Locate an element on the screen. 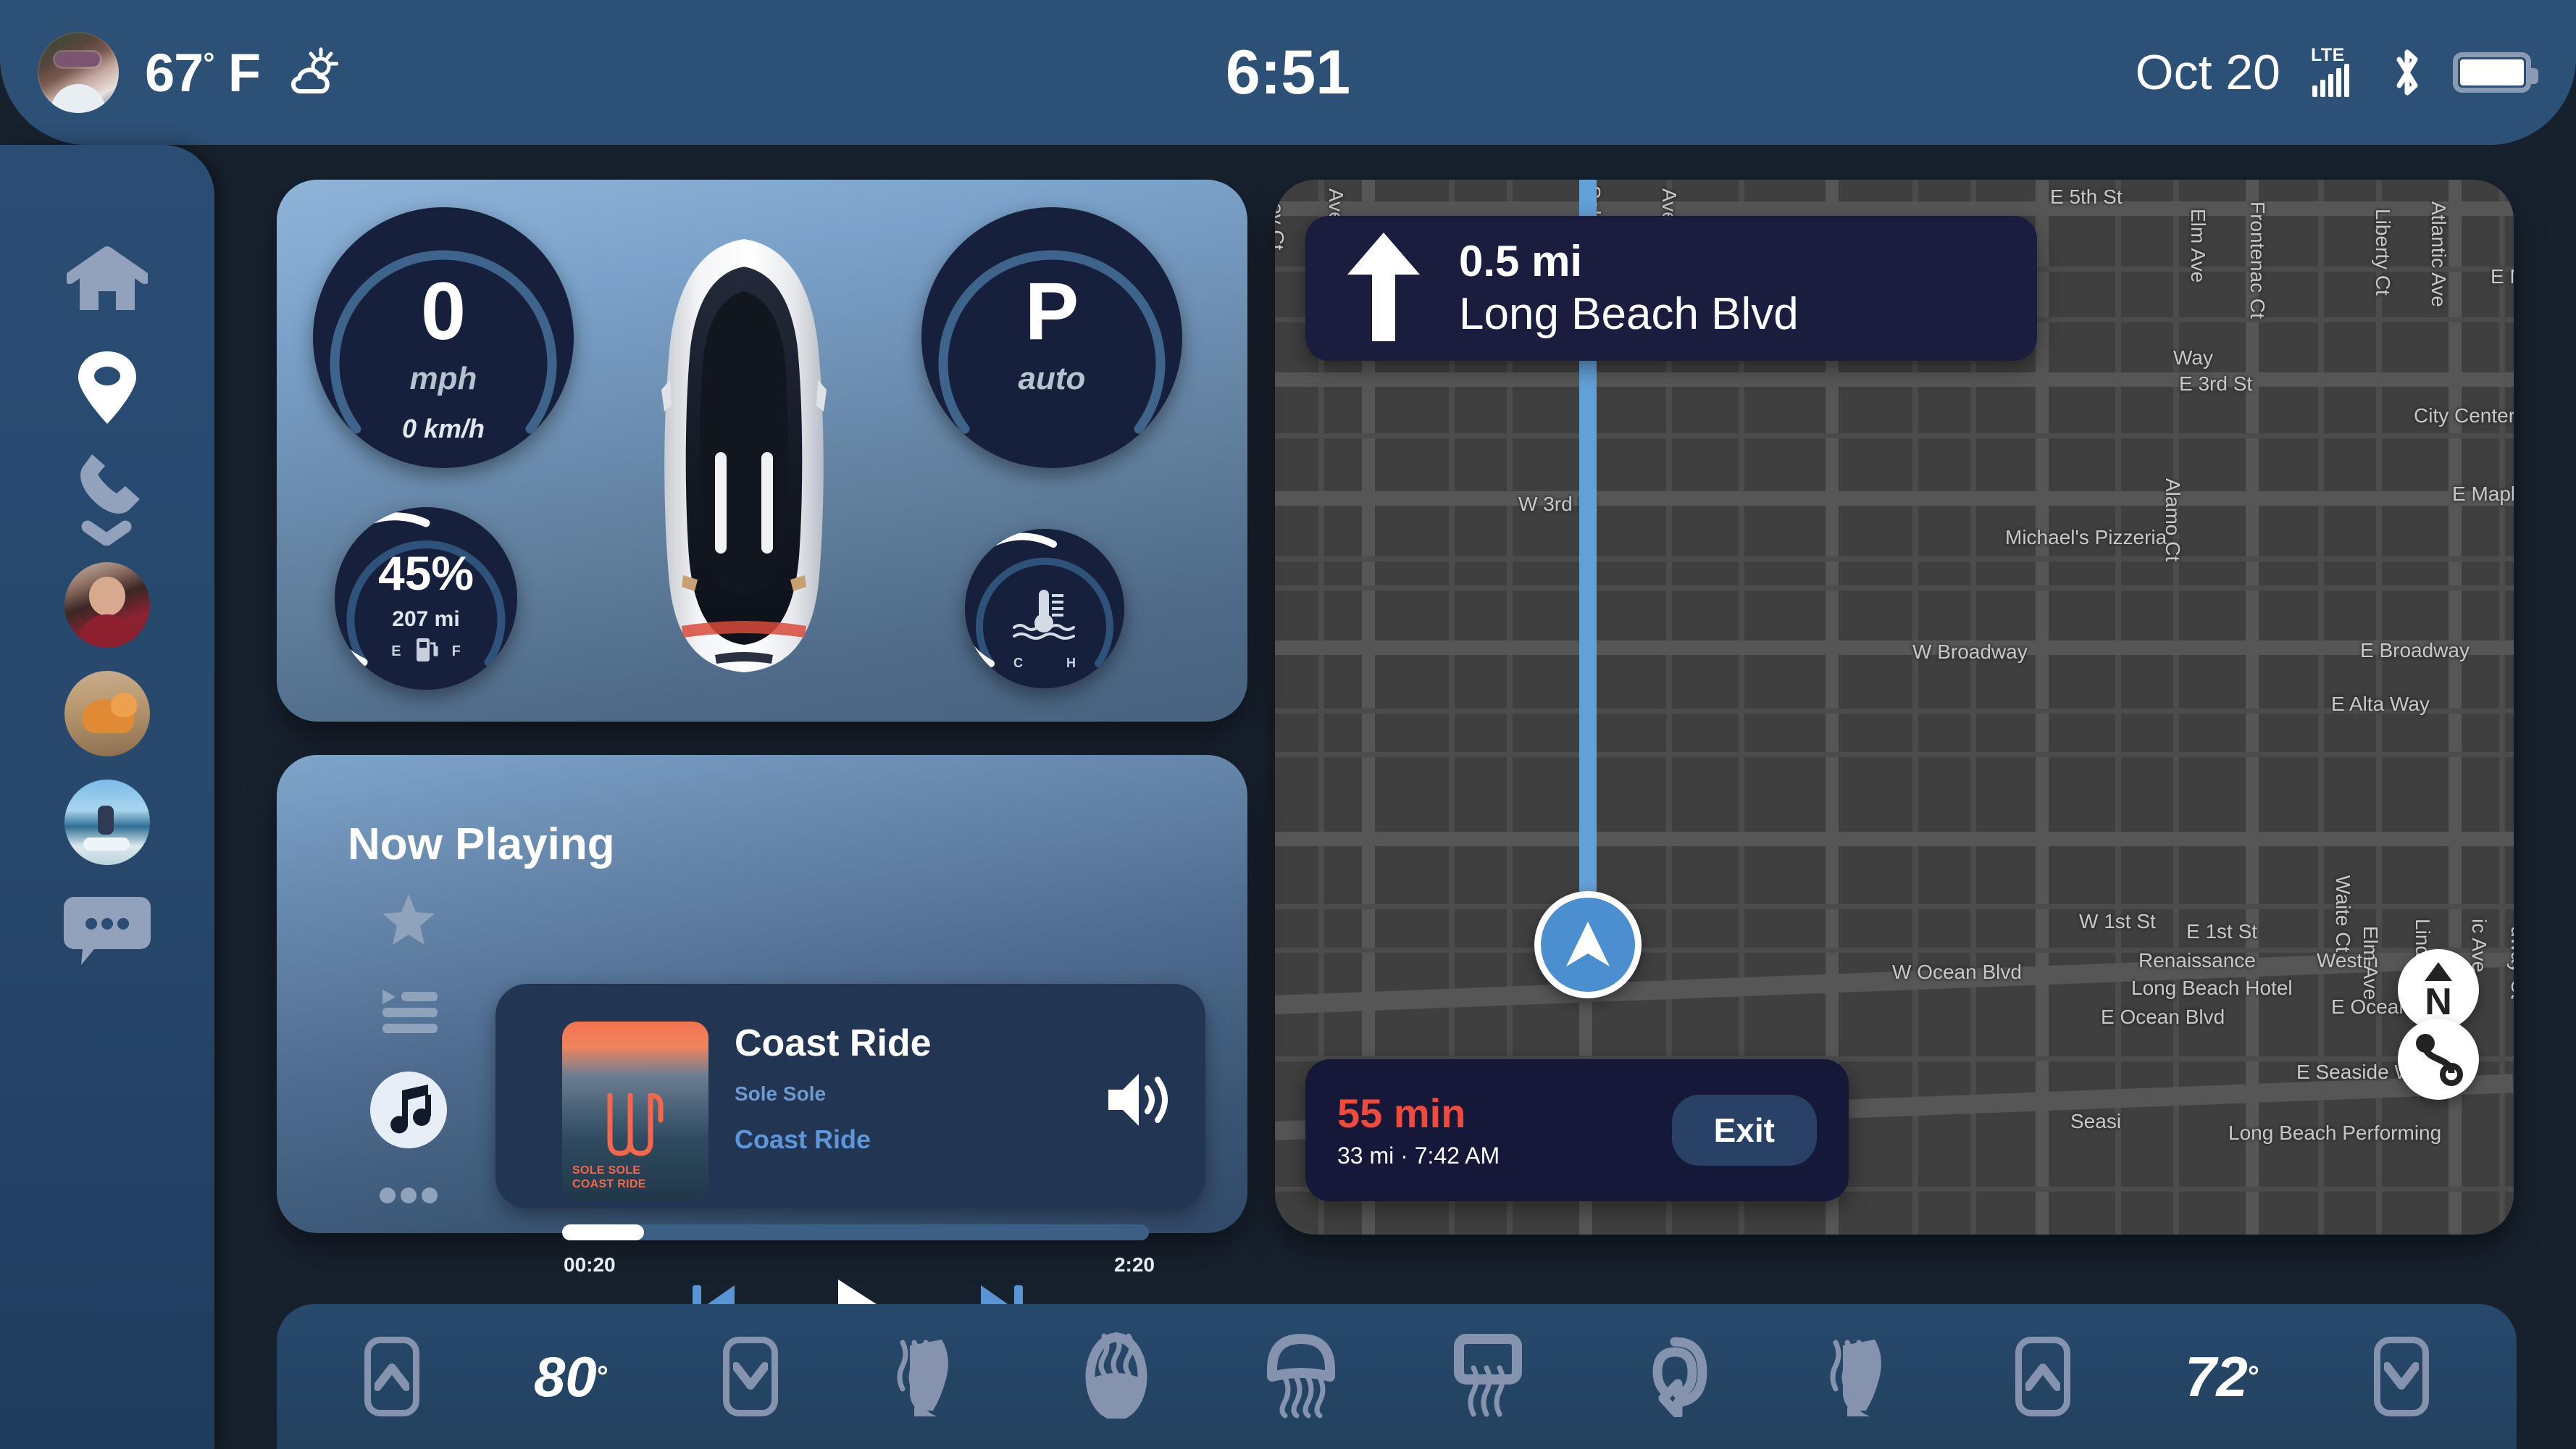 The width and height of the screenshot is (2576, 1449). right-temp-display: 72 ° is located at coordinates (2222, 1376).